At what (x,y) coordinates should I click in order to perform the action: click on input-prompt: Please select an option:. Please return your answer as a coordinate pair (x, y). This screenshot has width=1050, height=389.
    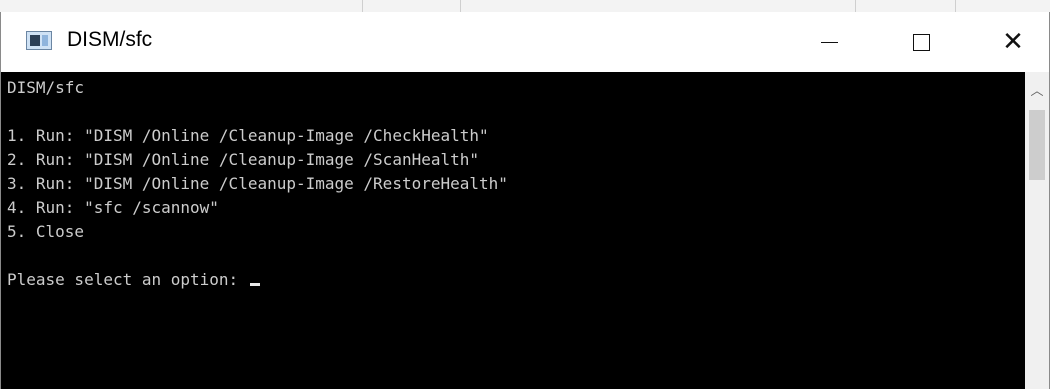
    Looking at the image, I should click on (127, 279).